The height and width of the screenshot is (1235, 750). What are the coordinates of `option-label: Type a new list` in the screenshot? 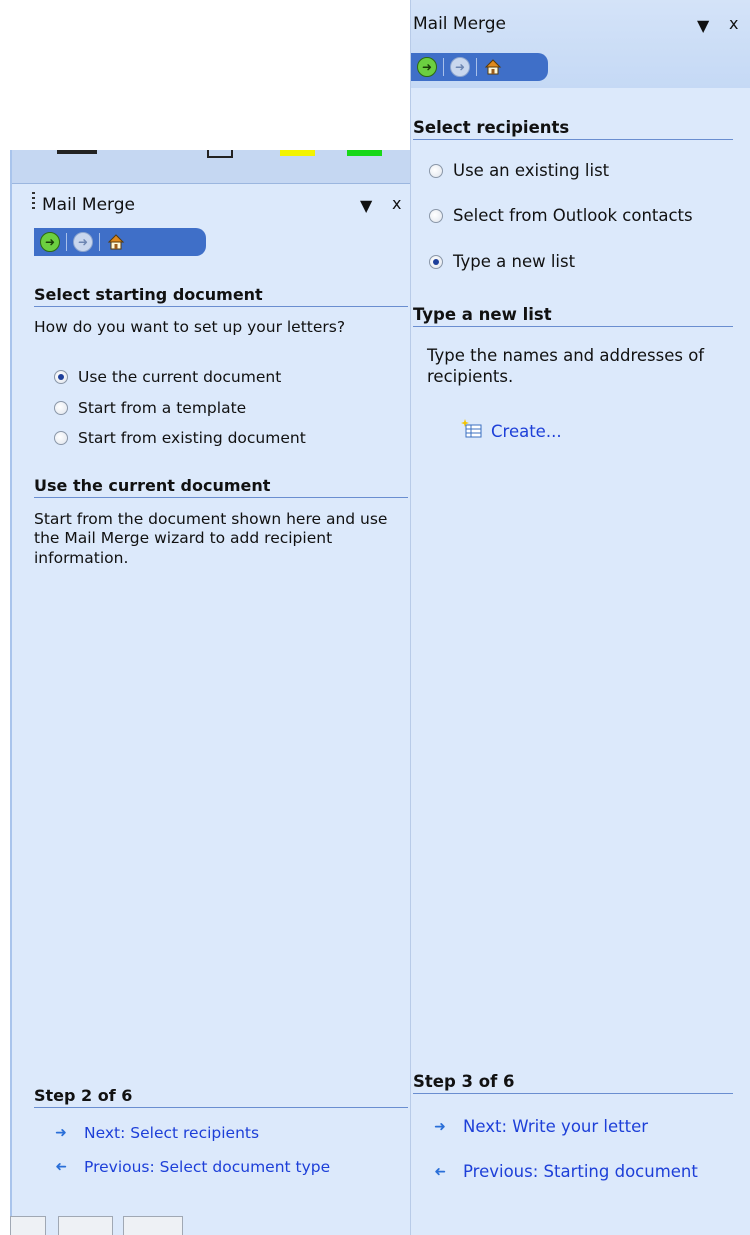 It's located at (514, 261).